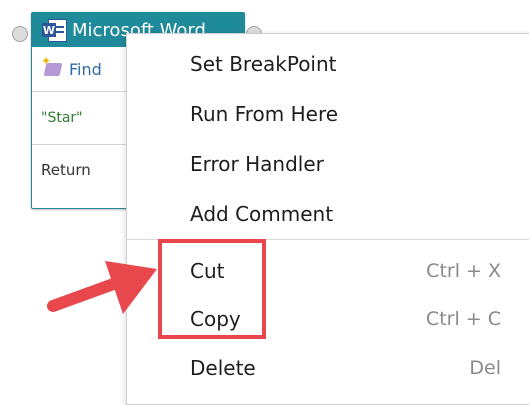 The width and height of the screenshot is (529, 405). Describe the element at coordinates (463, 271) in the screenshot. I see `menu-item-shortcut: Ctrl + X` at that location.